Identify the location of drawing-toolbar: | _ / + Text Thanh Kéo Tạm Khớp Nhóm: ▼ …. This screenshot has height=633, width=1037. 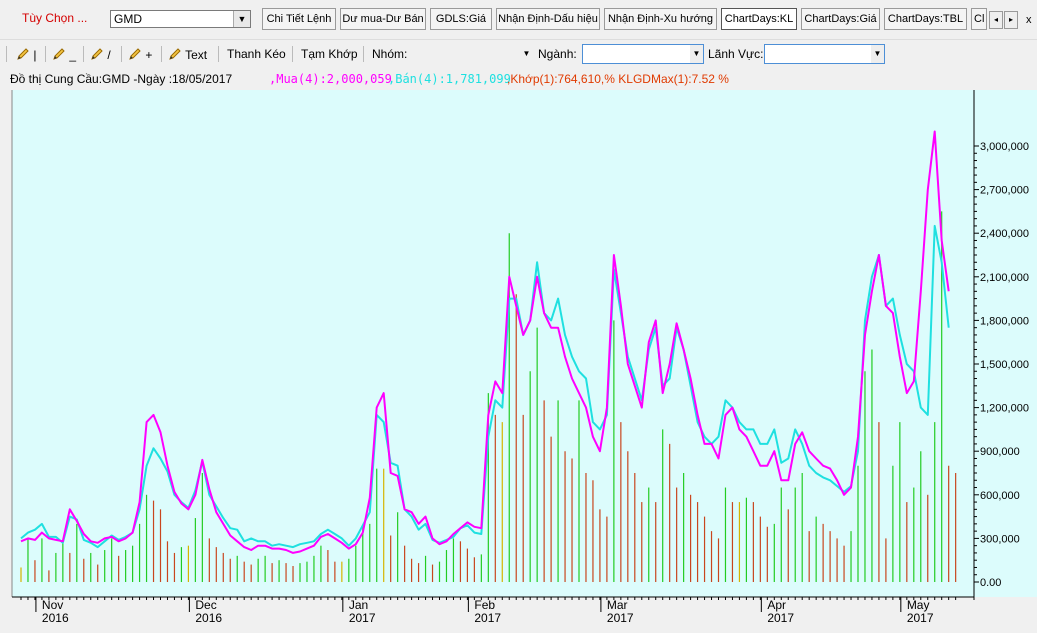
(518, 53).